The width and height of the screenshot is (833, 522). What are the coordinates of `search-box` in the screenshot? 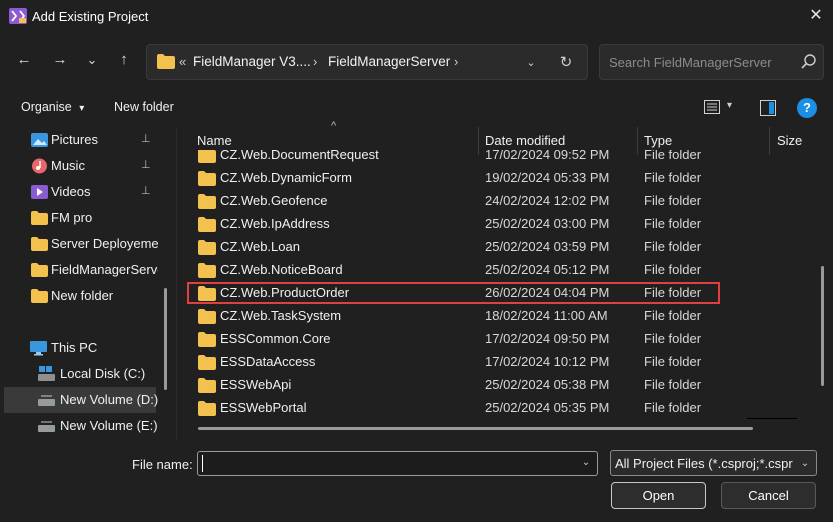 It's located at (711, 62).